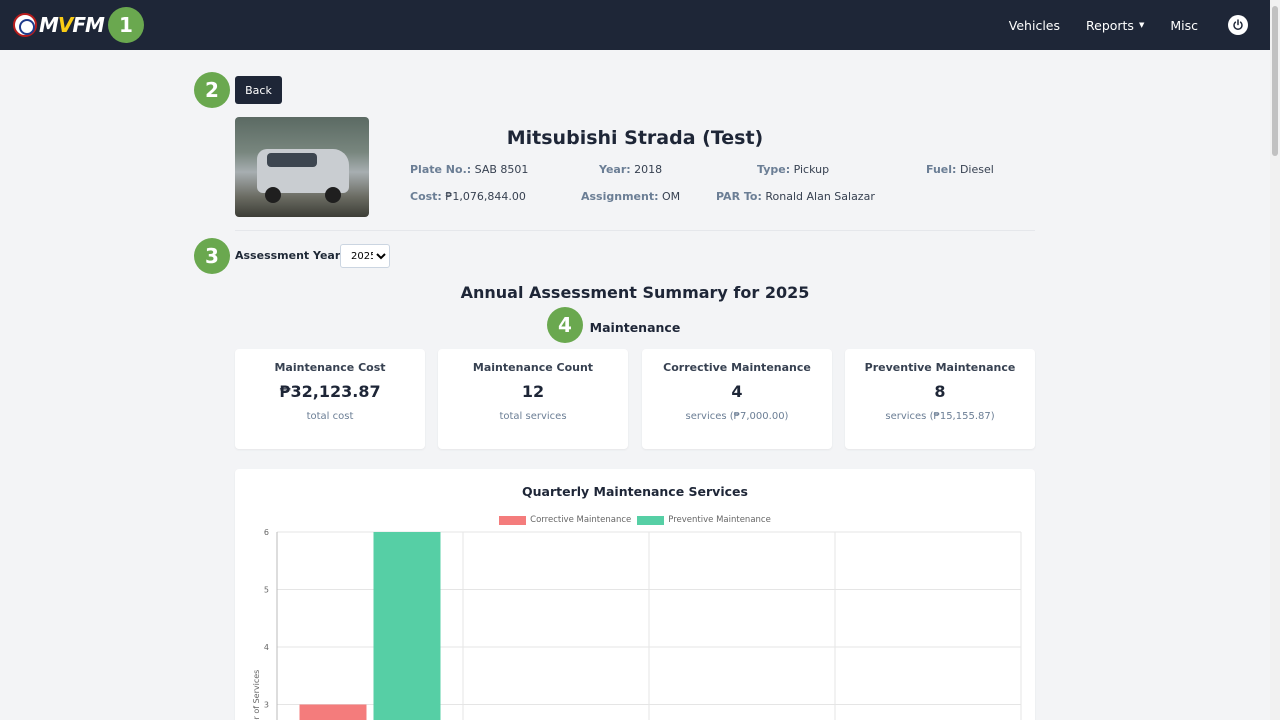 The image size is (1280, 720). Describe the element at coordinates (266, 647) in the screenshot. I see `y-tick-label: 4` at that location.